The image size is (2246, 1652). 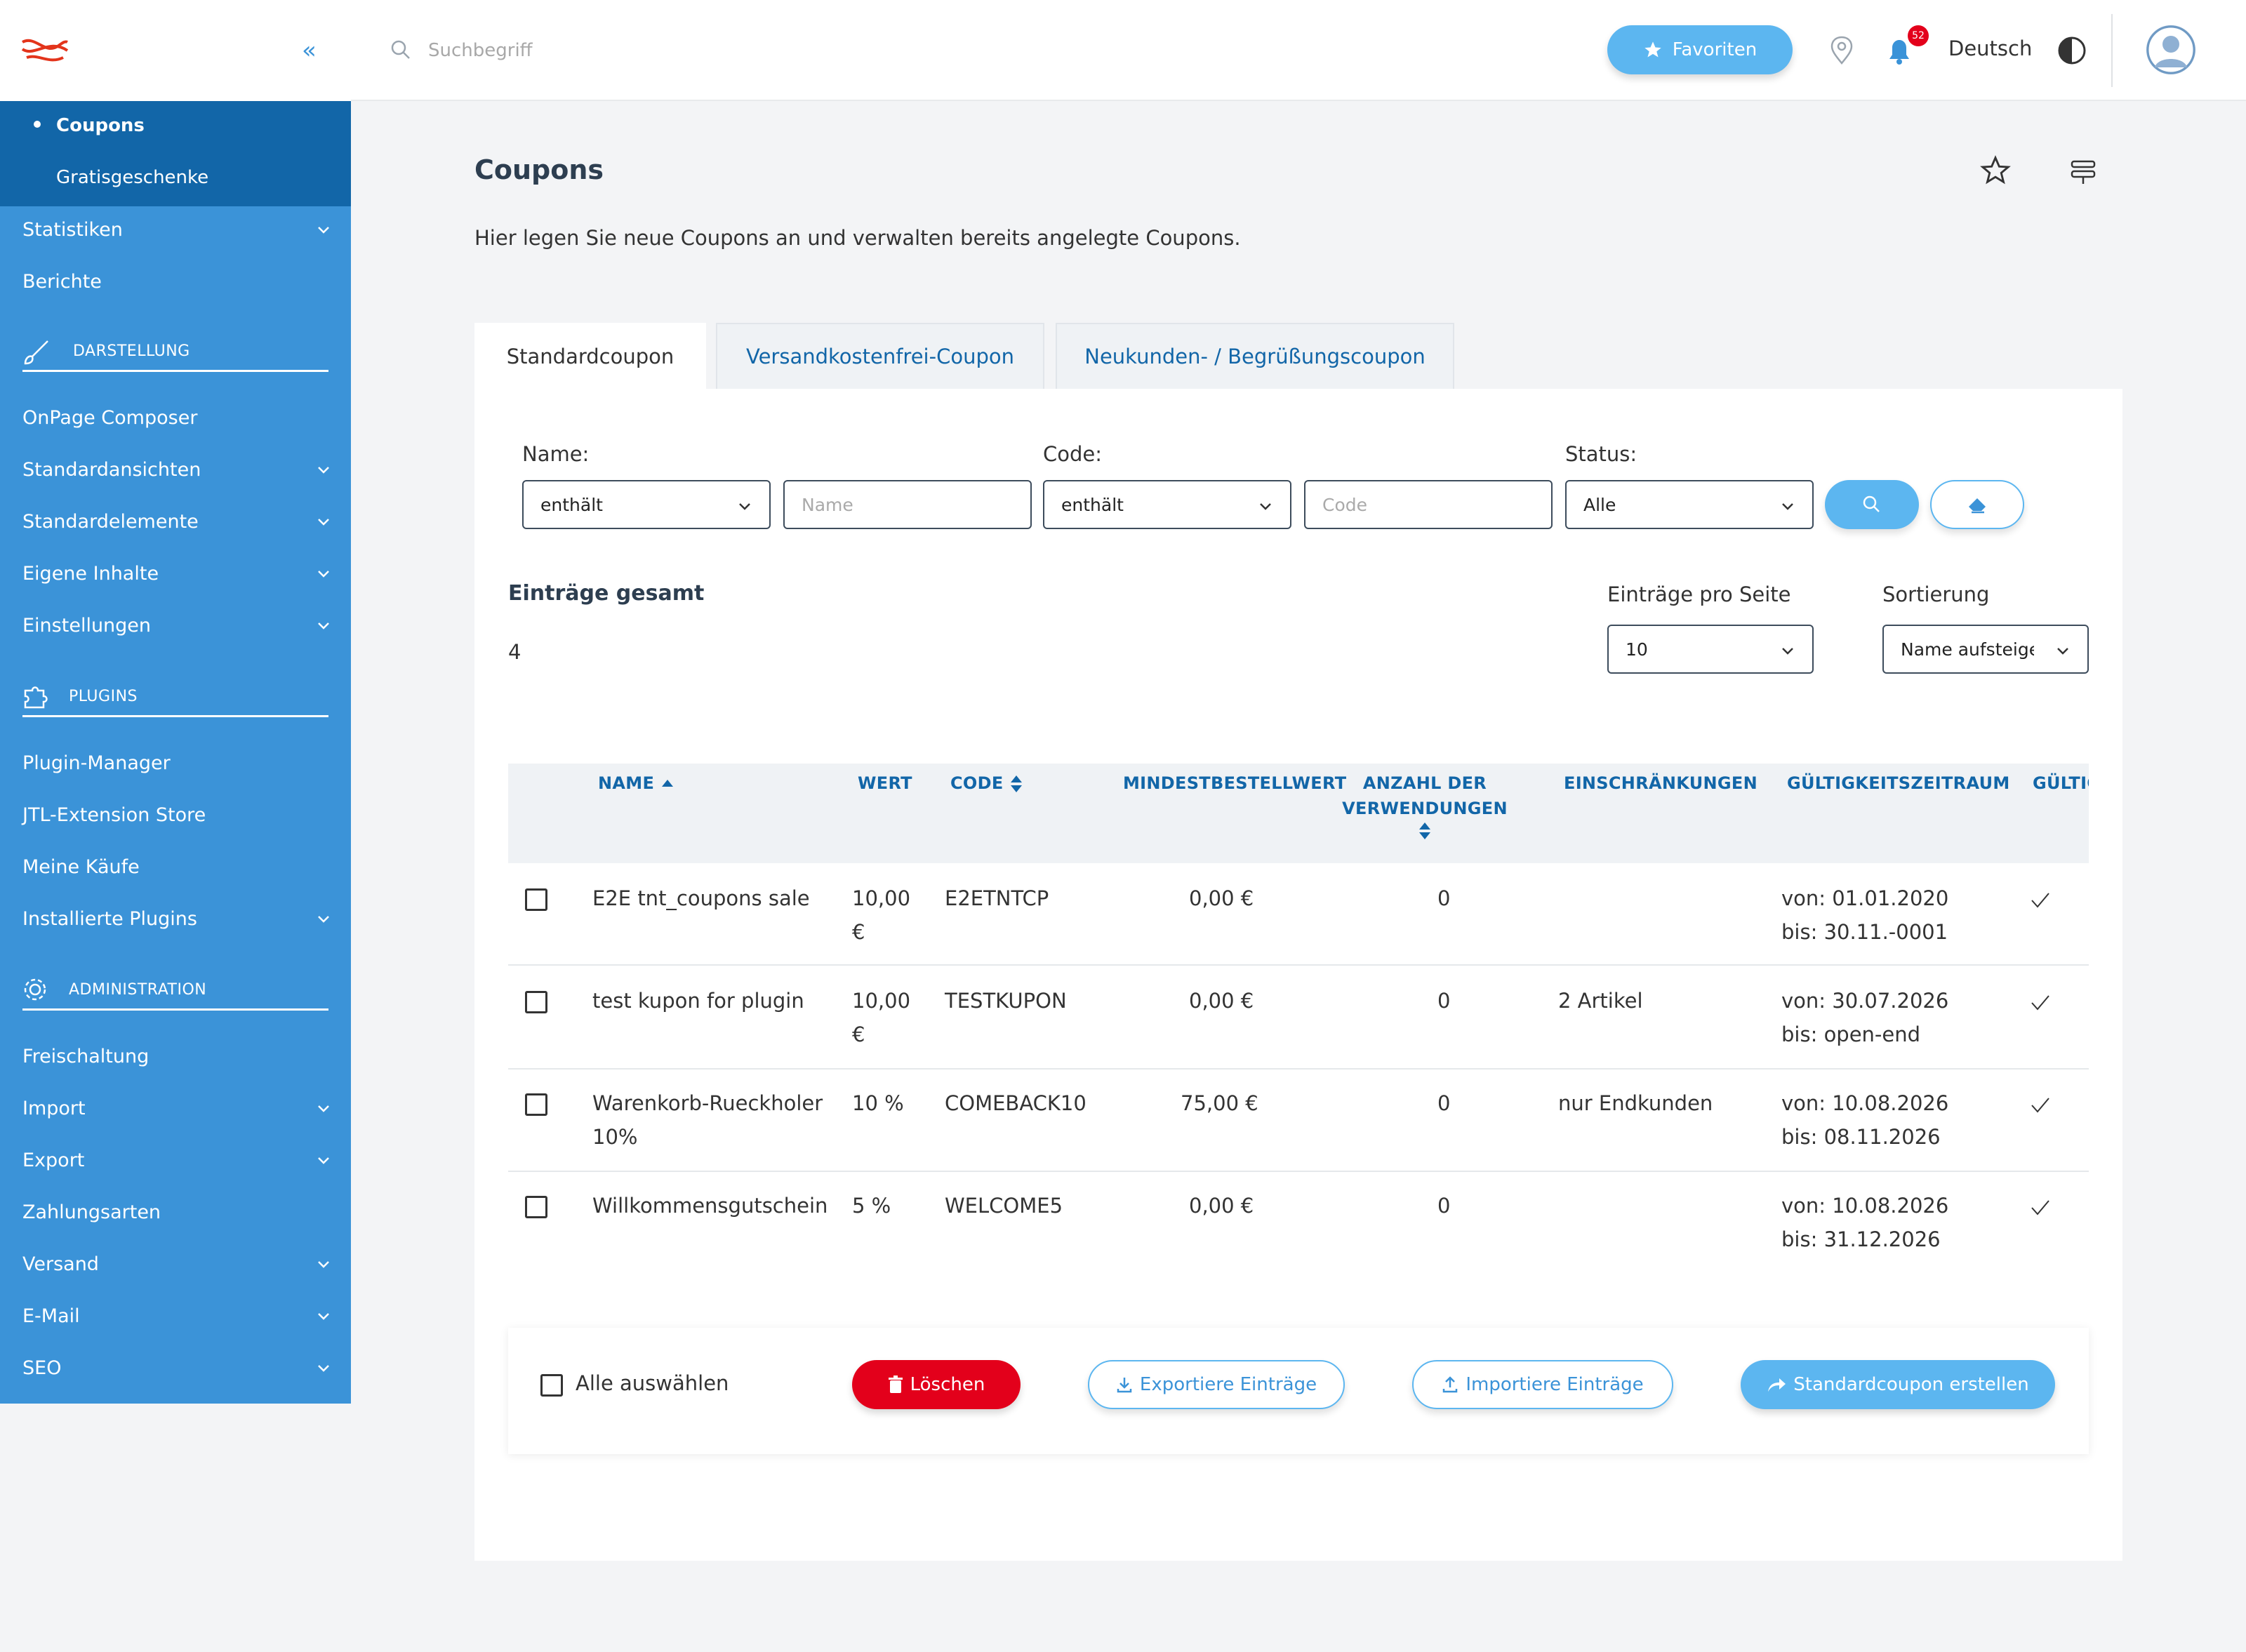 What do you see at coordinates (1977, 505) in the screenshot?
I see `filter-reset-button` at bounding box center [1977, 505].